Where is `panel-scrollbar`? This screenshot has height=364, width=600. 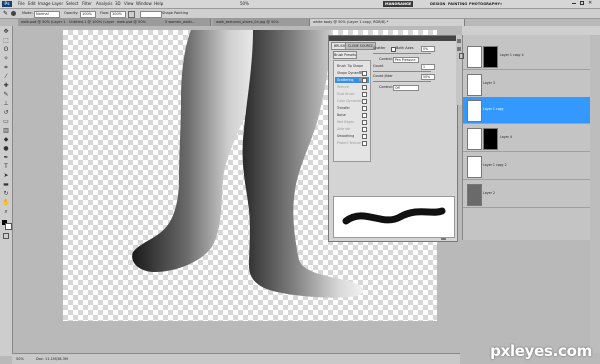 panel-scrollbar is located at coordinates (595, 194).